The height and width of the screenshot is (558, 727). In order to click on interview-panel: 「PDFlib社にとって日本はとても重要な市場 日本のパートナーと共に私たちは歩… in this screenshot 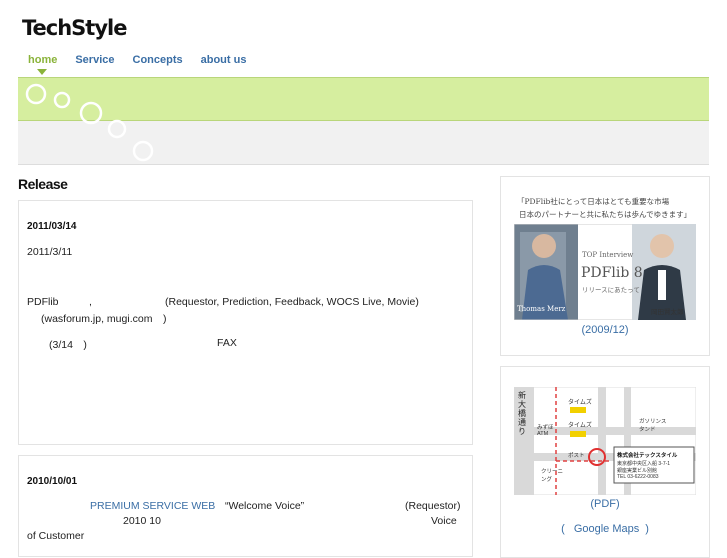, I will do `click(605, 266)`.